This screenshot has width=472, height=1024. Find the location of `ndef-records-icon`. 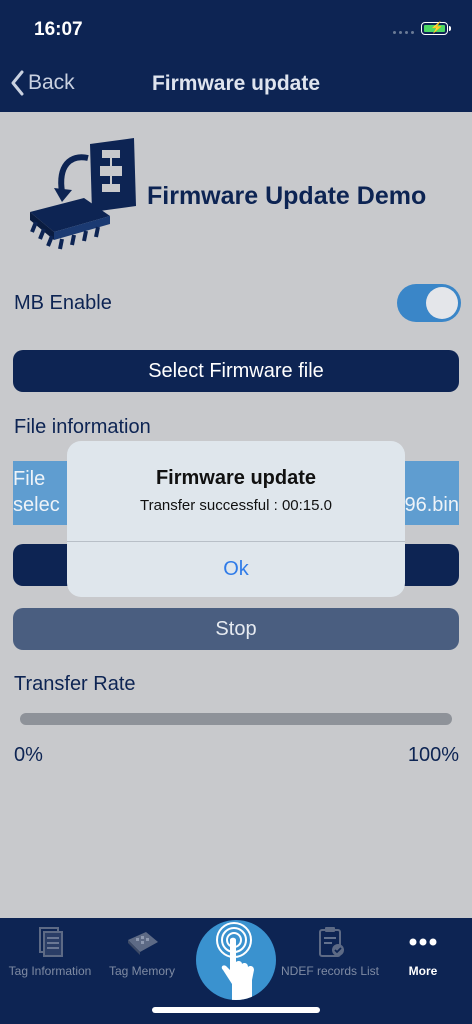

ndef-records-icon is located at coordinates (331, 942).